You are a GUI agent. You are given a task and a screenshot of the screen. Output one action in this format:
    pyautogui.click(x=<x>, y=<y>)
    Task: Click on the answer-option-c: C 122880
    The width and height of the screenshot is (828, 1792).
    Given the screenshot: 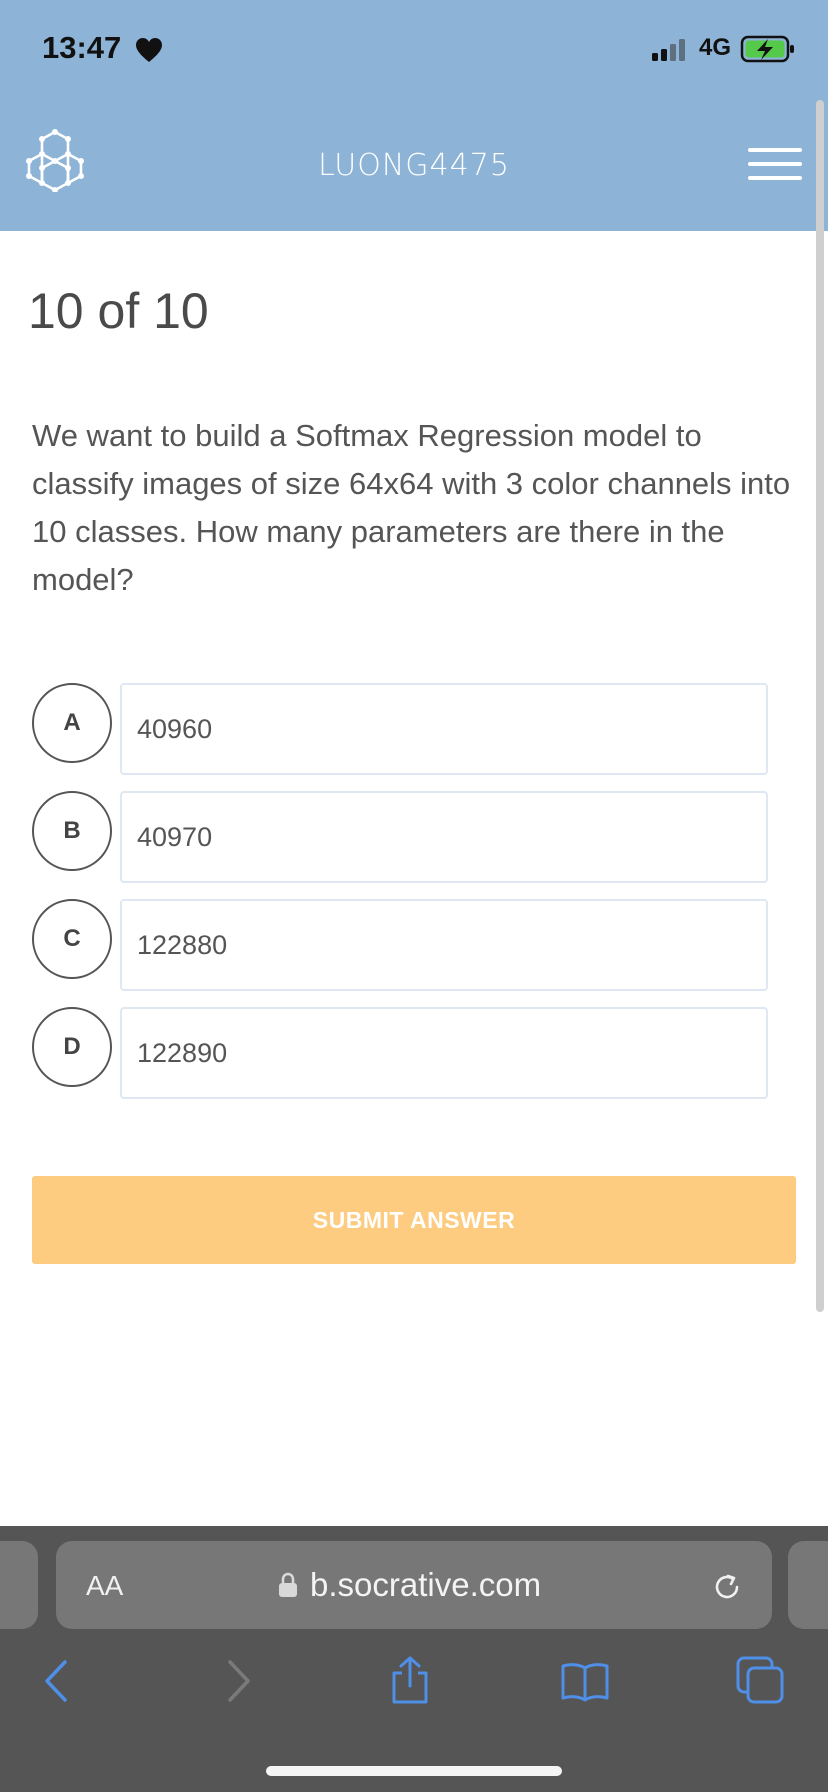 What is the action you would take?
    pyautogui.click(x=400, y=945)
    